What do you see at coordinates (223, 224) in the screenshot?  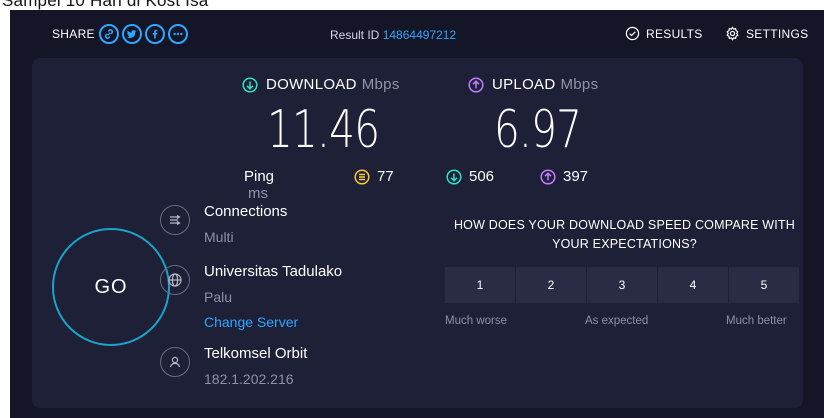 I see `connections-item: Connections Multi` at bounding box center [223, 224].